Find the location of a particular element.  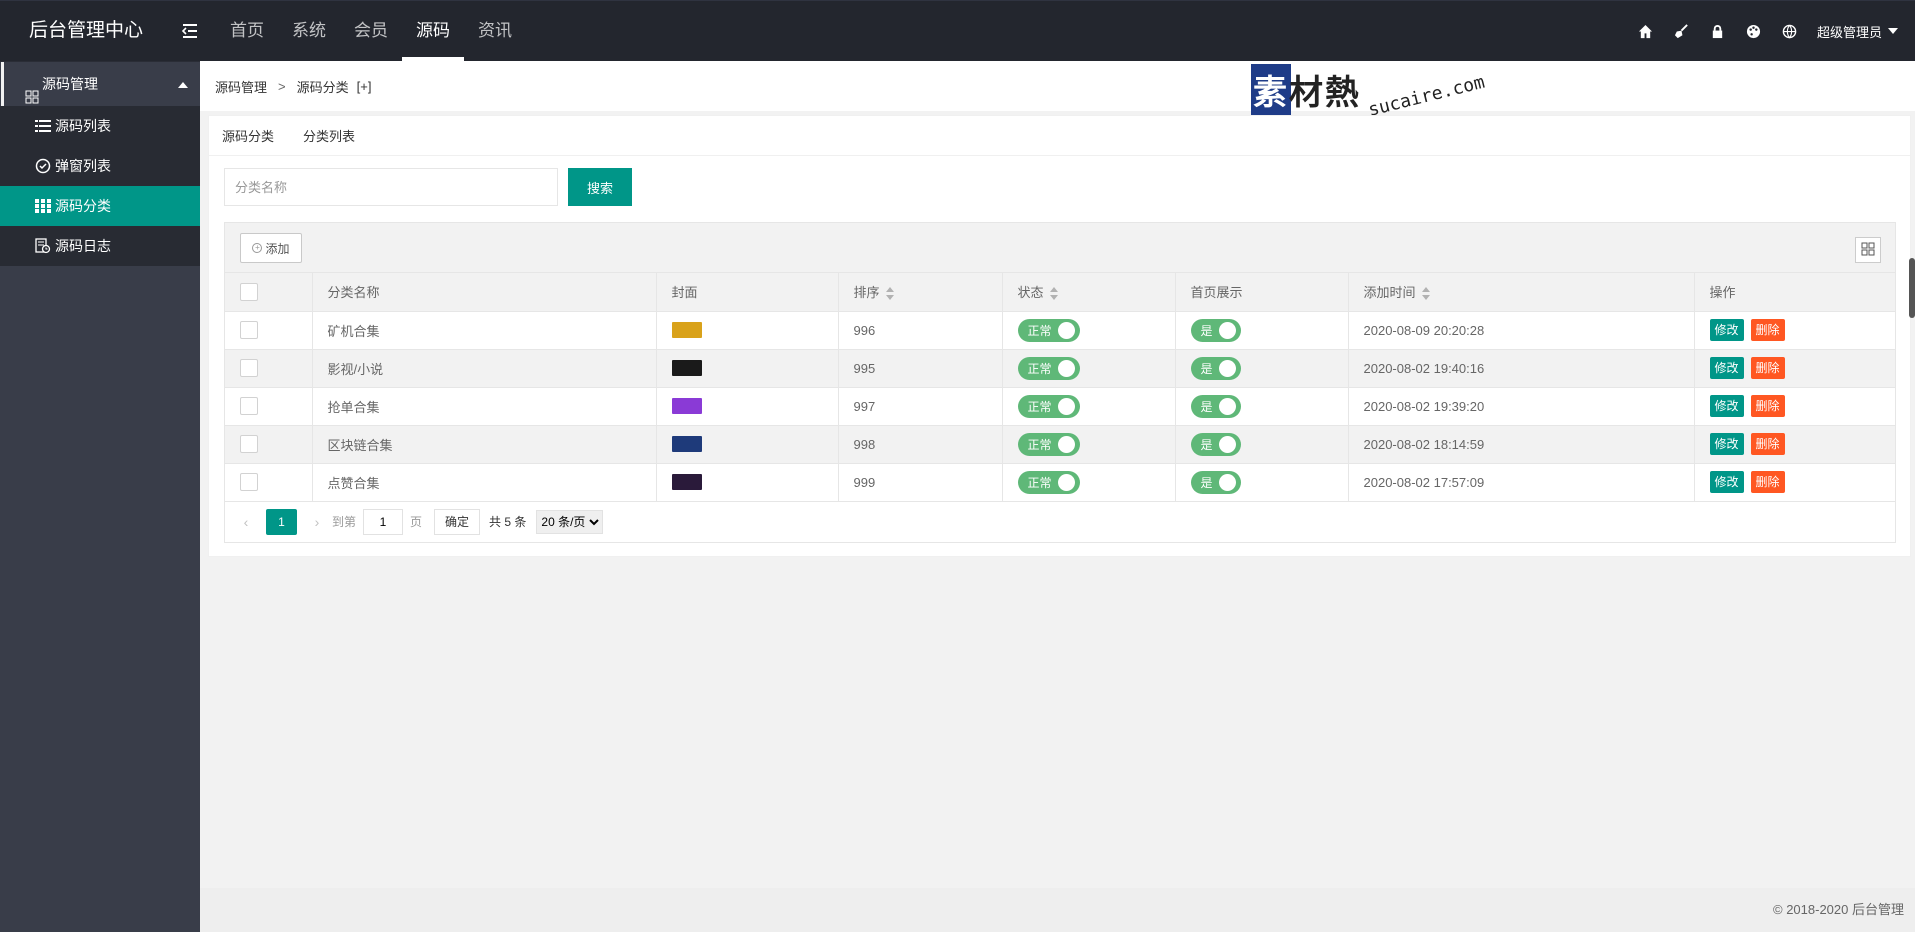

columns-icon is located at coordinates (1868, 250).